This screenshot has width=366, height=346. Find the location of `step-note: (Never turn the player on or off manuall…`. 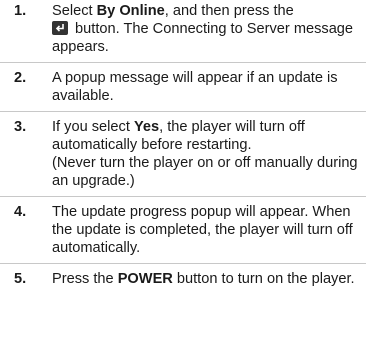

step-note: (Never turn the player on or off manuall… is located at coordinates (205, 172).